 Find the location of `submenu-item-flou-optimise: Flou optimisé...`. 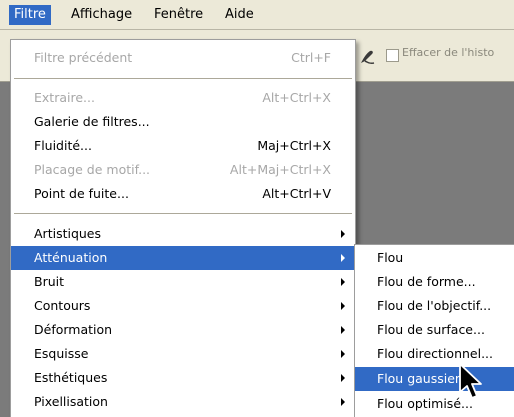

submenu-item-flou-optimise: Flou optimisé... is located at coordinates (434, 404).